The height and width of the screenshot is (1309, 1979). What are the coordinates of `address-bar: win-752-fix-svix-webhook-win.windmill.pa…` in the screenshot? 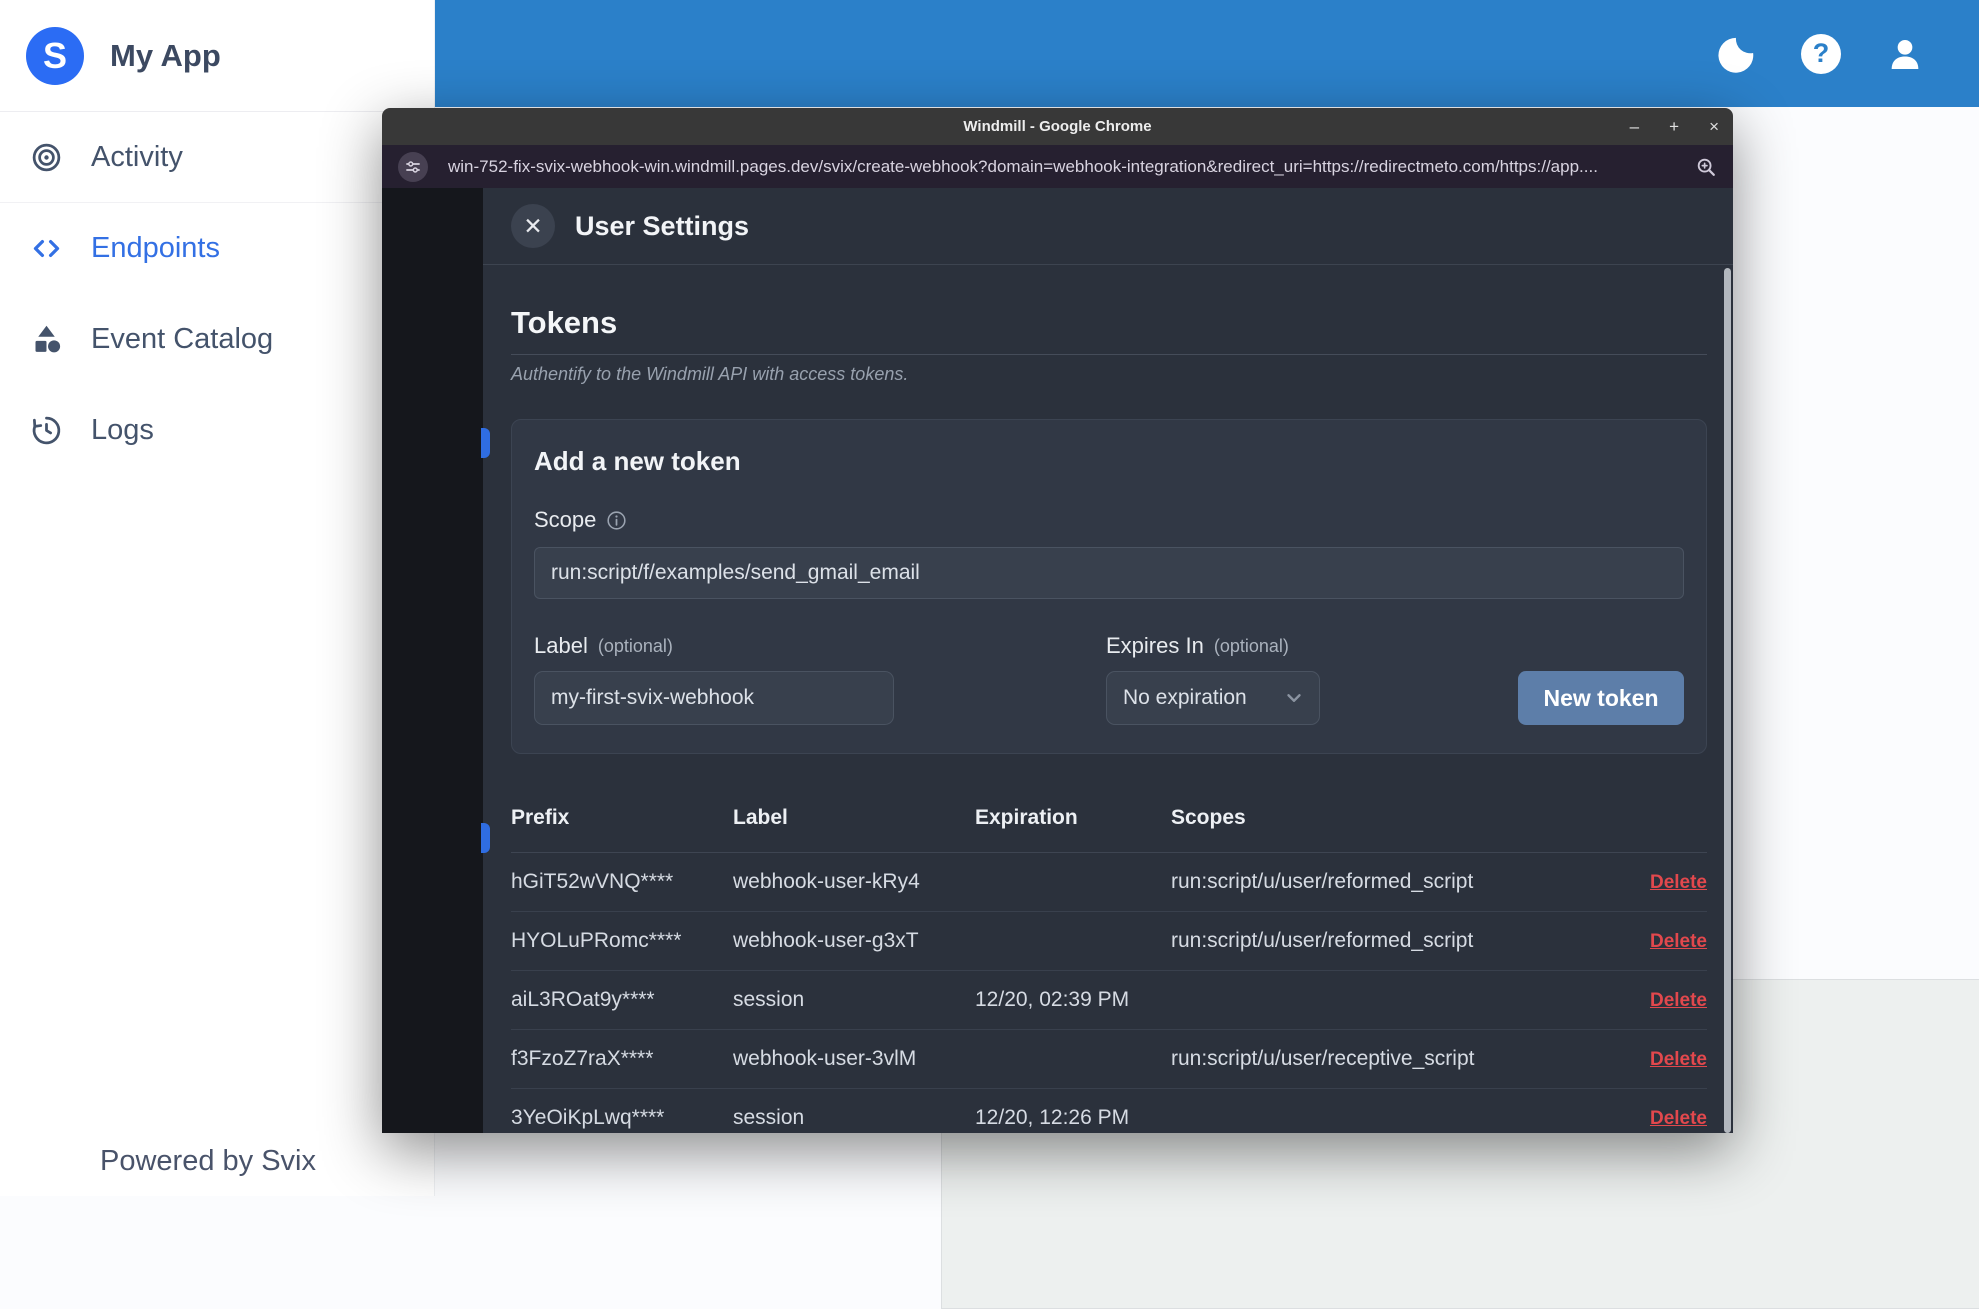 It's located at (1066, 167).